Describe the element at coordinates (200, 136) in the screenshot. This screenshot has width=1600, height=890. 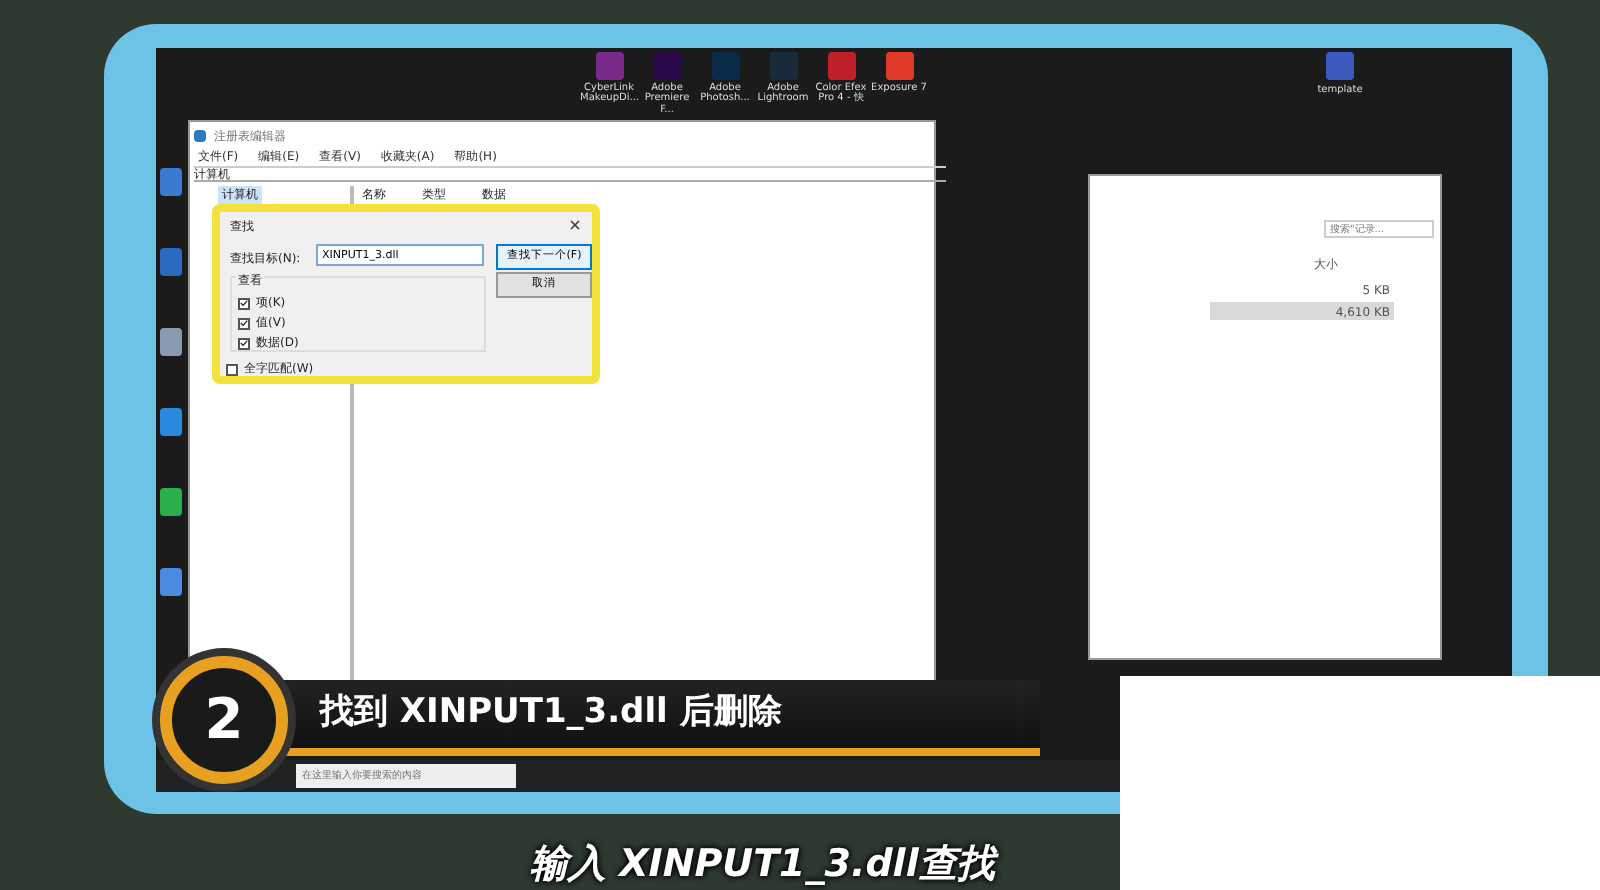
I see `registry-icon` at that location.